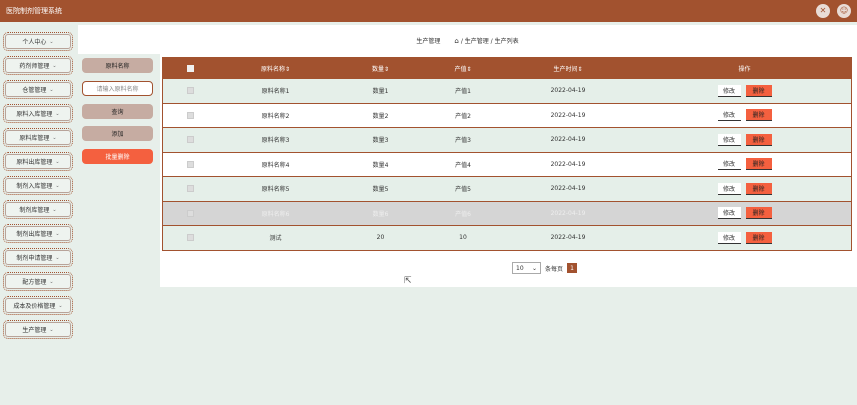 Image resolution: width=857 pixels, height=405 pixels. What do you see at coordinates (554, 269) in the screenshot?
I see `per-page-label: 条每页` at bounding box center [554, 269].